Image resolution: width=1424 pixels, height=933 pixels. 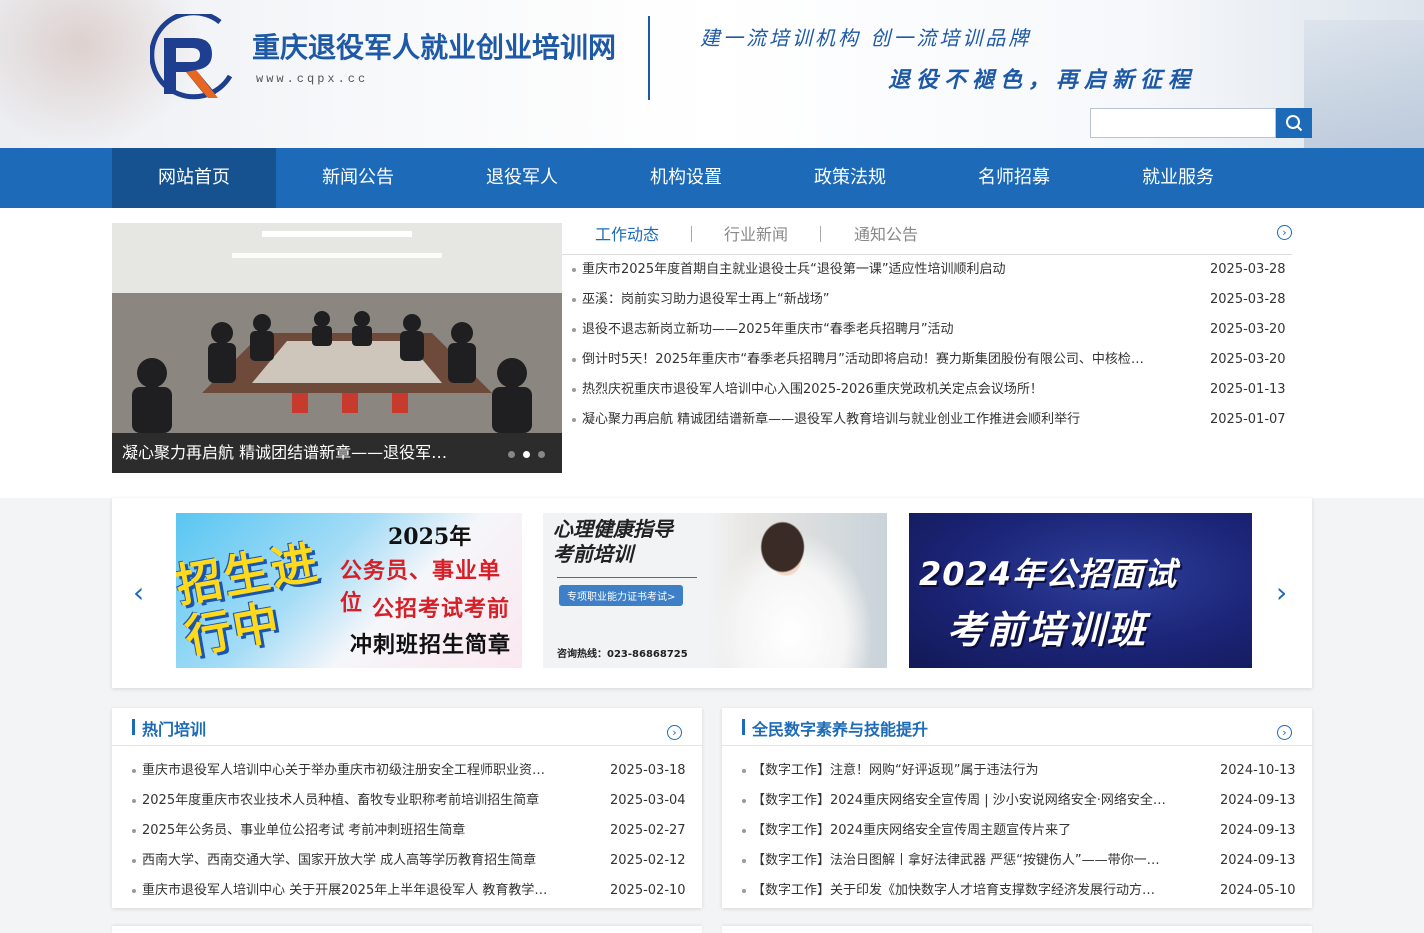 I want to click on banner-phone: 咨询热线：023-86868725, so click(x=622, y=654).